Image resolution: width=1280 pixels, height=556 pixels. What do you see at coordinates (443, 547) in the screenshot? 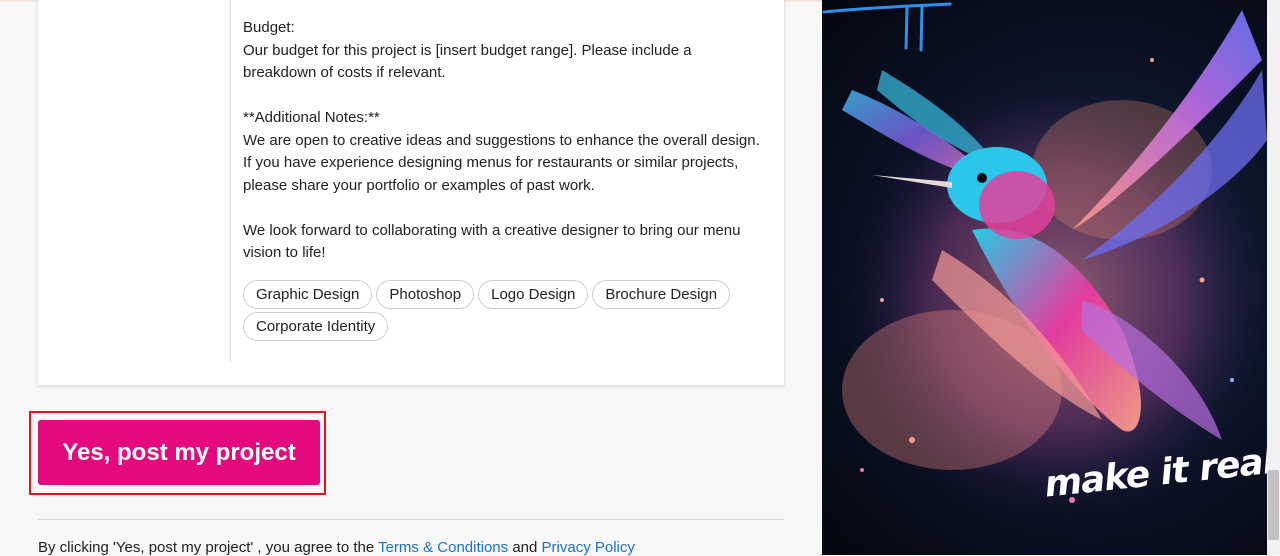
I see `terms-link: Terms & Conditions` at bounding box center [443, 547].